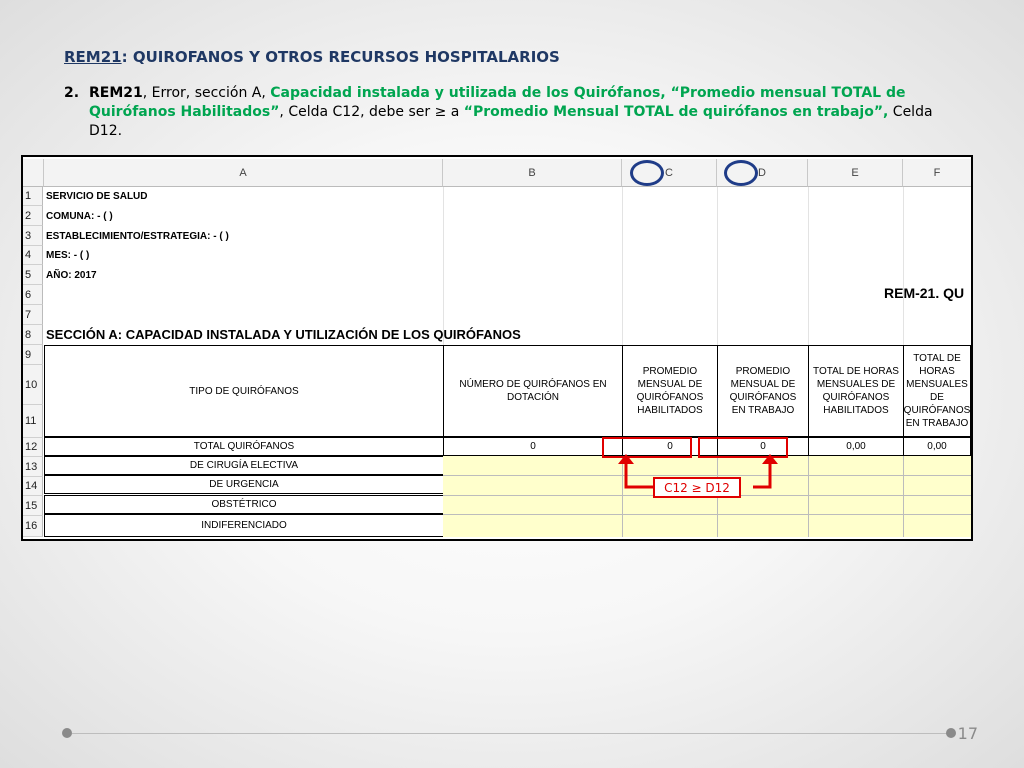  Describe the element at coordinates (97, 196) in the screenshot. I see `info-servicio: SERVICIO DE SALUD` at that location.